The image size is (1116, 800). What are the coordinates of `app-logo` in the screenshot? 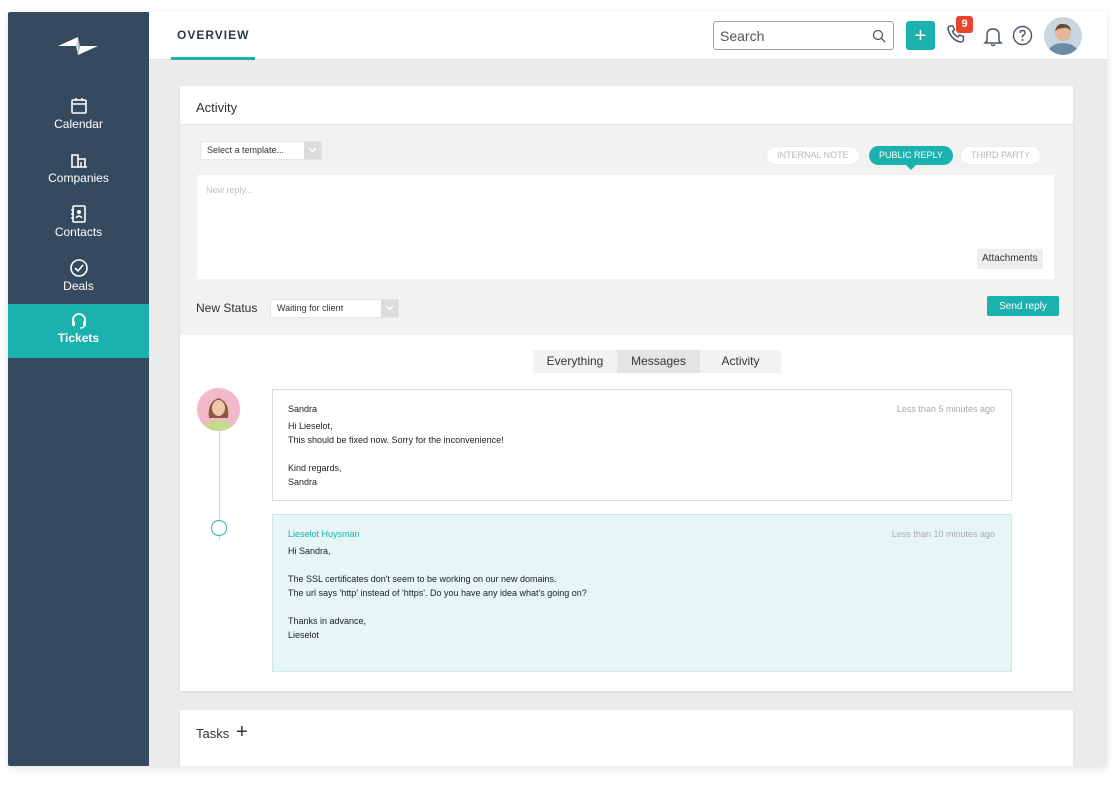 It's located at (78, 46).